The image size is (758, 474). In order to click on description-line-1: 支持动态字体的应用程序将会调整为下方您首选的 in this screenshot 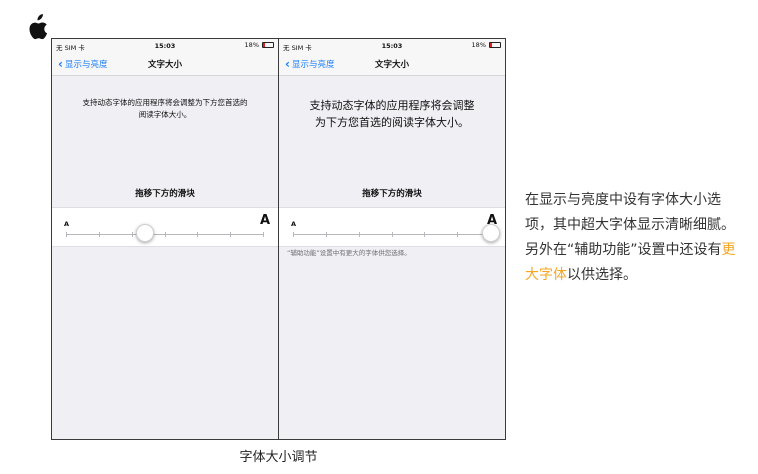, I will do `click(165, 102)`.